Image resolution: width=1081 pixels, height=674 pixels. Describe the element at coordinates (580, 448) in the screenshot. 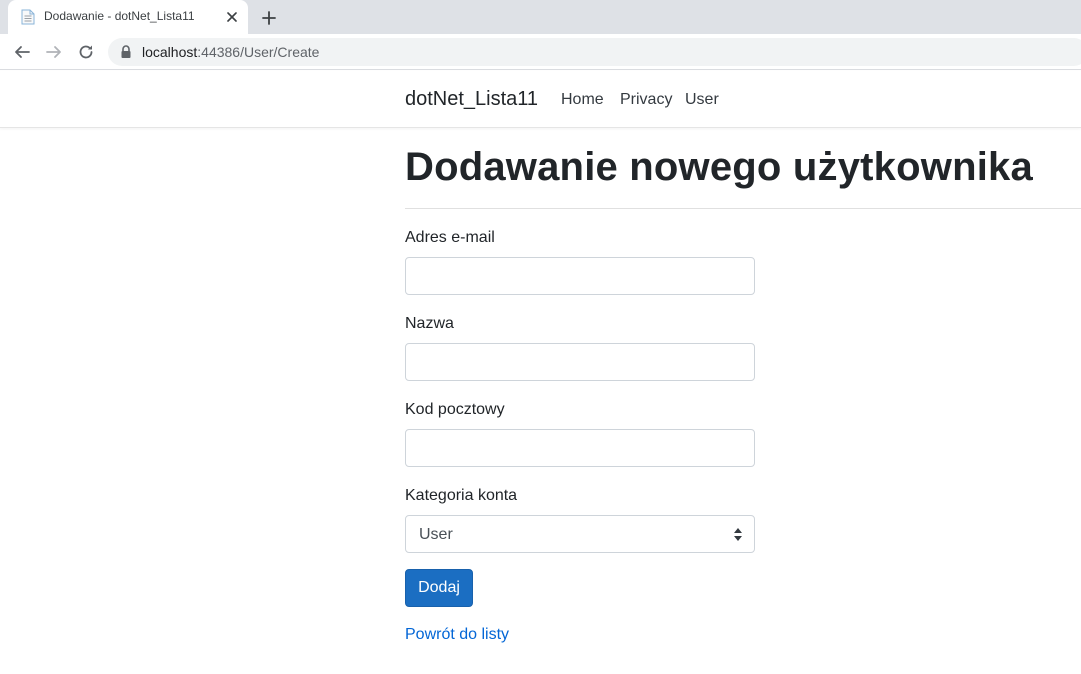

I see `postal-code-field` at that location.